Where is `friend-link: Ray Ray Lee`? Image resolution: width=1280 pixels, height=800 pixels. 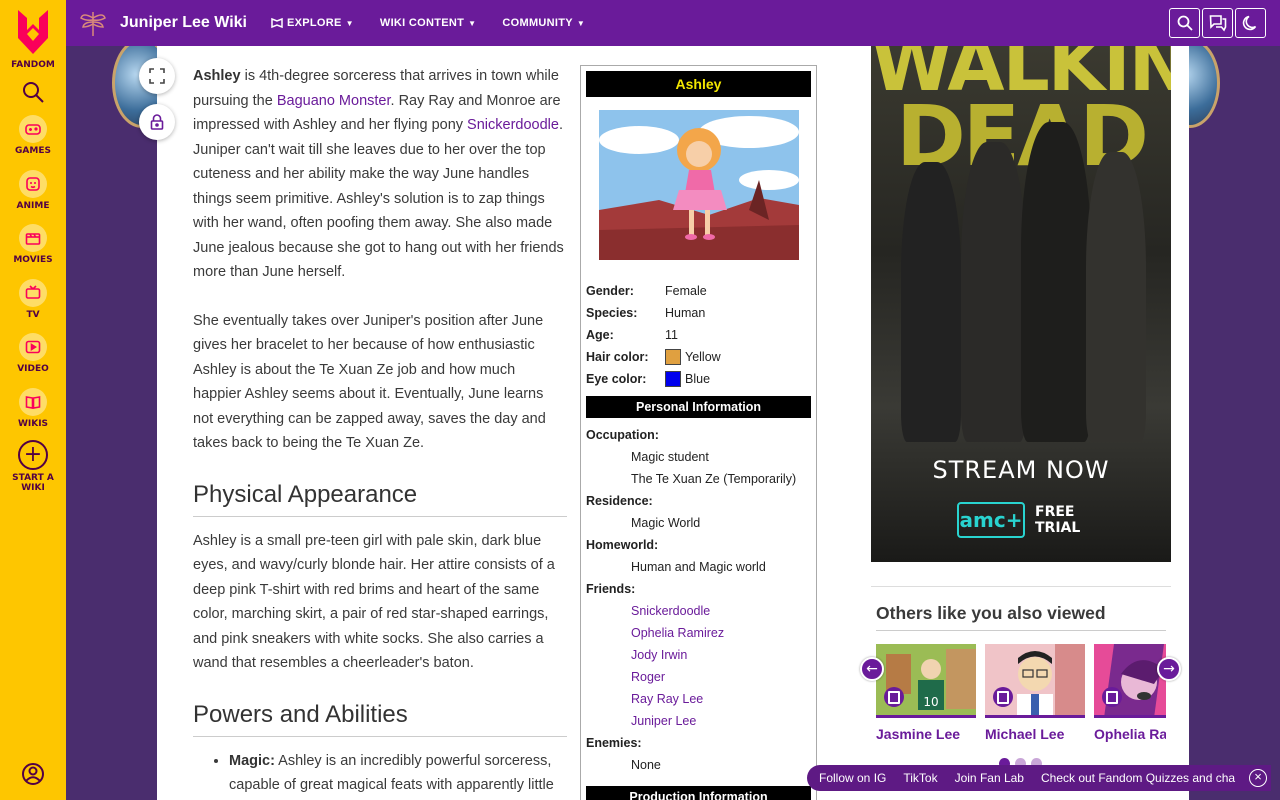
friend-link: Ray Ray Lee is located at coordinates (698, 699).